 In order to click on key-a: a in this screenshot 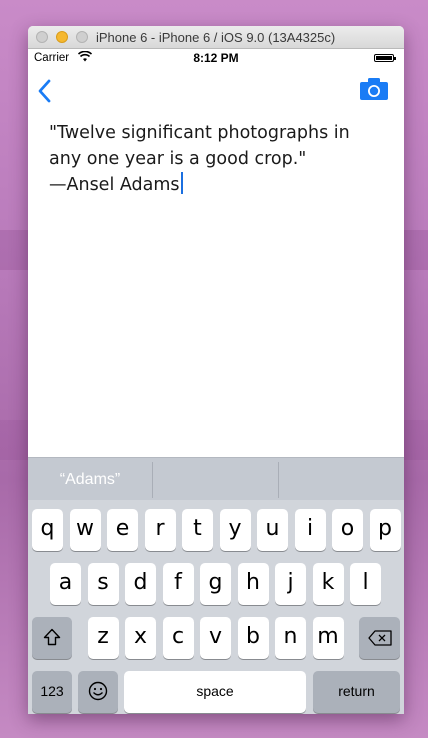, I will do `click(65, 584)`.